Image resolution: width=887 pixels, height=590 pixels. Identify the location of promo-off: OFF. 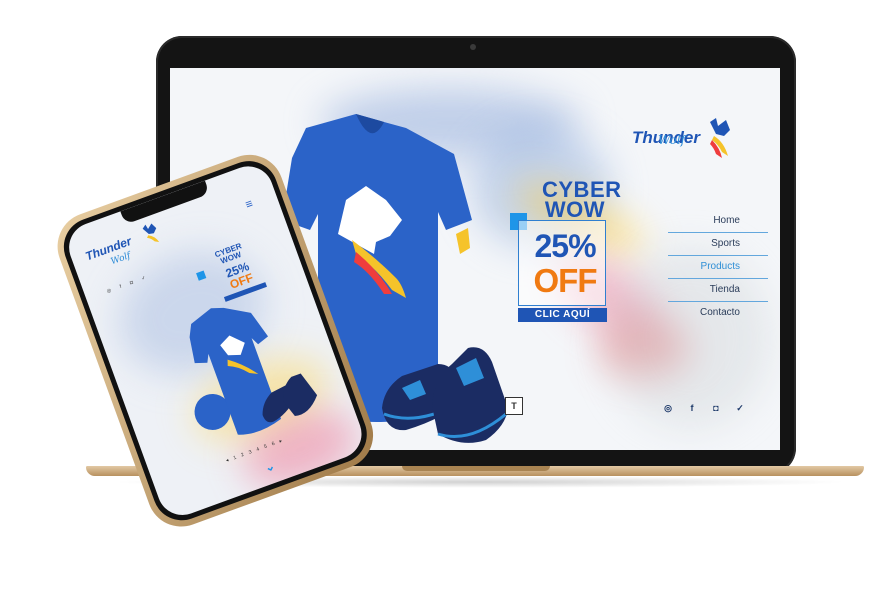
(565, 280).